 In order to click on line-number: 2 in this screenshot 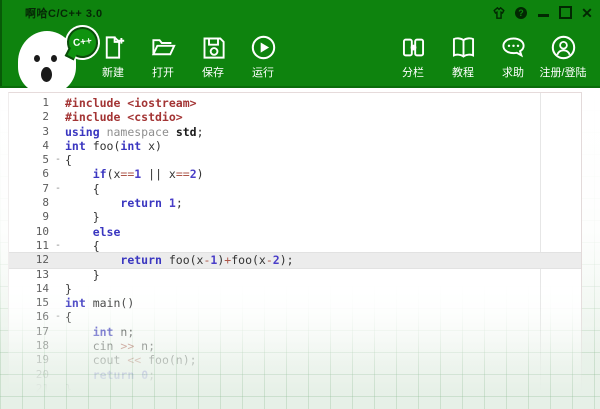, I will do `click(45, 117)`.